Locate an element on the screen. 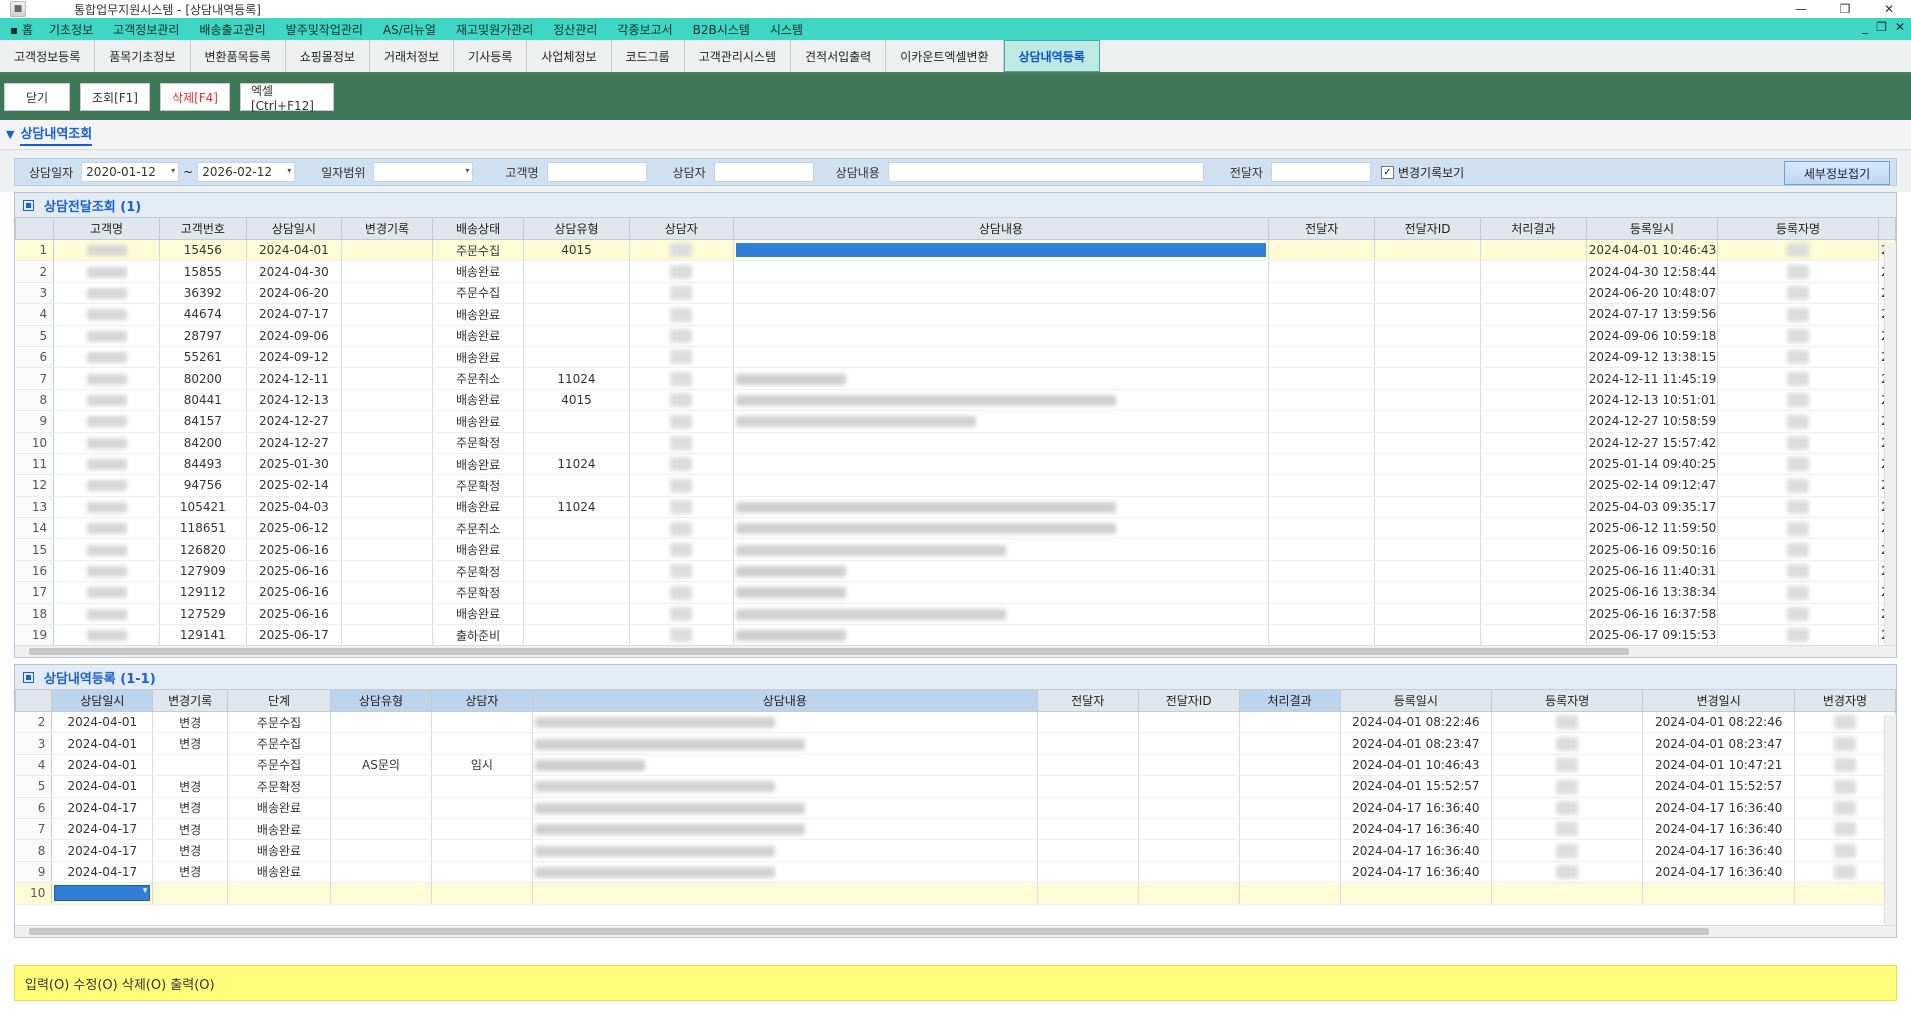  reg-date-cell: 2024-12-27 10:58:59 is located at coordinates (1652, 421).